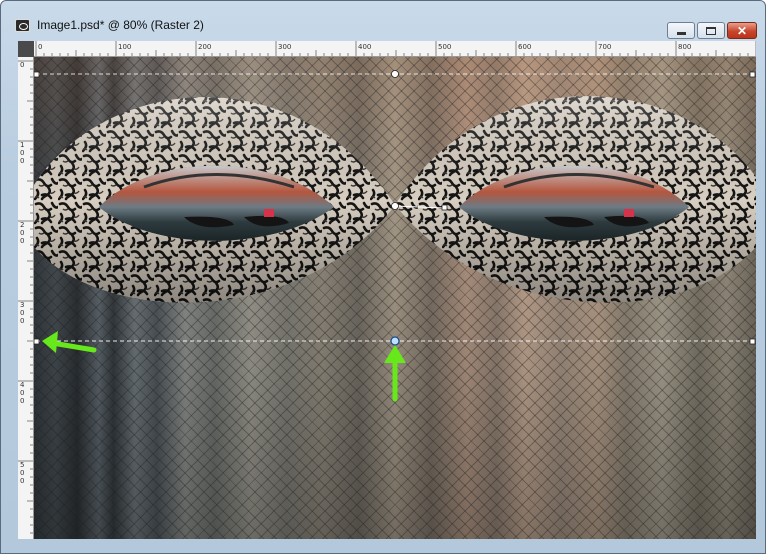  I want to click on handle-bottom-center, so click(395, 341).